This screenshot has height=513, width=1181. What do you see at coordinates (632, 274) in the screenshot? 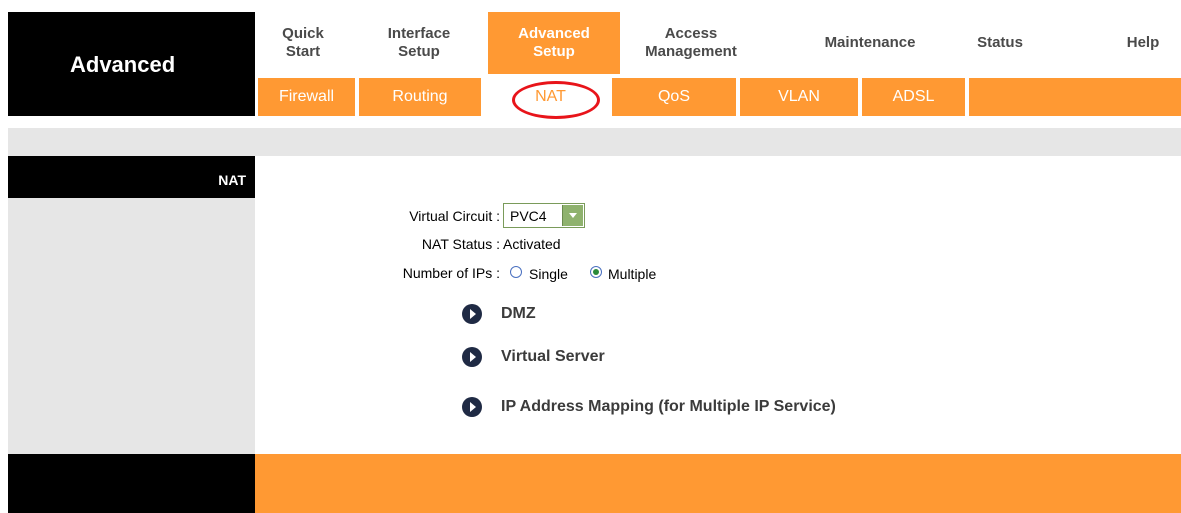
I see `radio-multiple-label: Multiple` at bounding box center [632, 274].